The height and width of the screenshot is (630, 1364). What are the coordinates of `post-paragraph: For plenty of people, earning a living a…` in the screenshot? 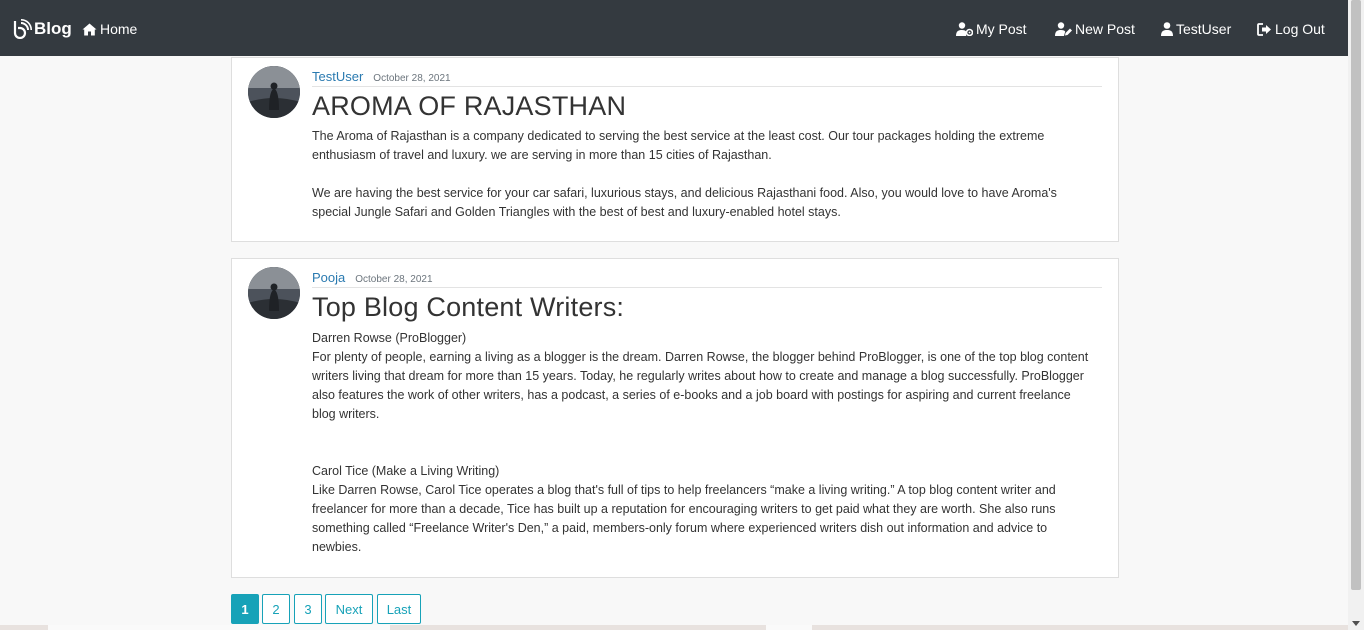 It's located at (700, 385).